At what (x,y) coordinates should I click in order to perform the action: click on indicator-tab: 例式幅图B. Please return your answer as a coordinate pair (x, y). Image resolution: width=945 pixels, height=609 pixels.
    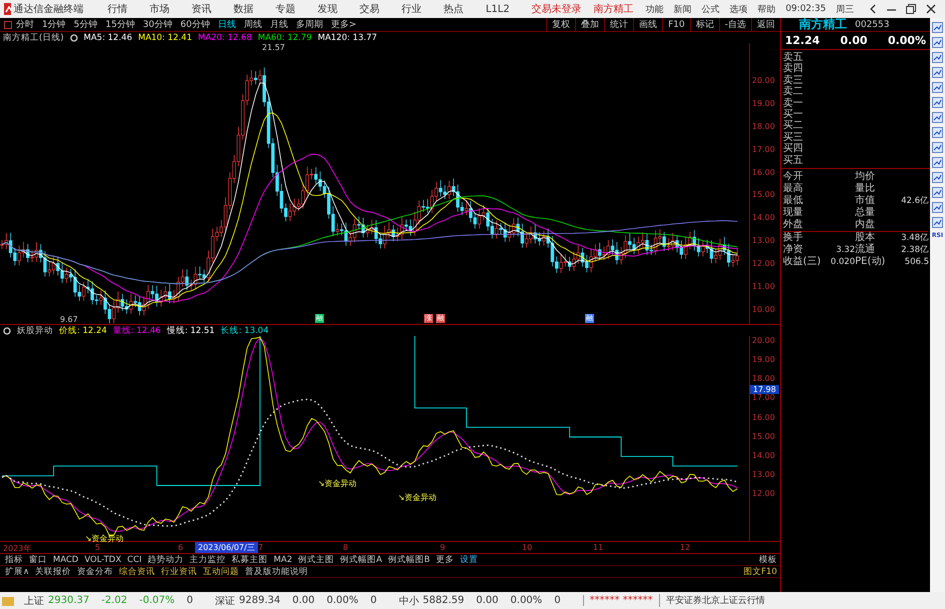
    Looking at the image, I should click on (409, 560).